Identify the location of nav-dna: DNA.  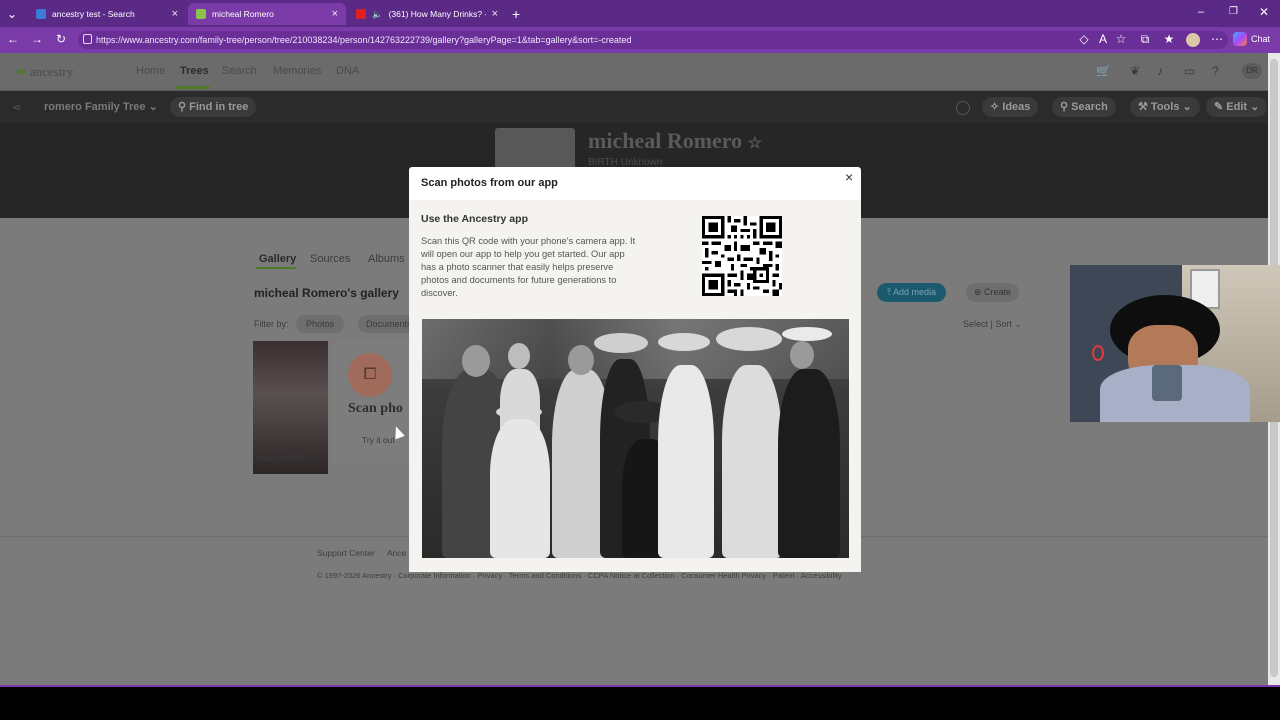
(347, 71).